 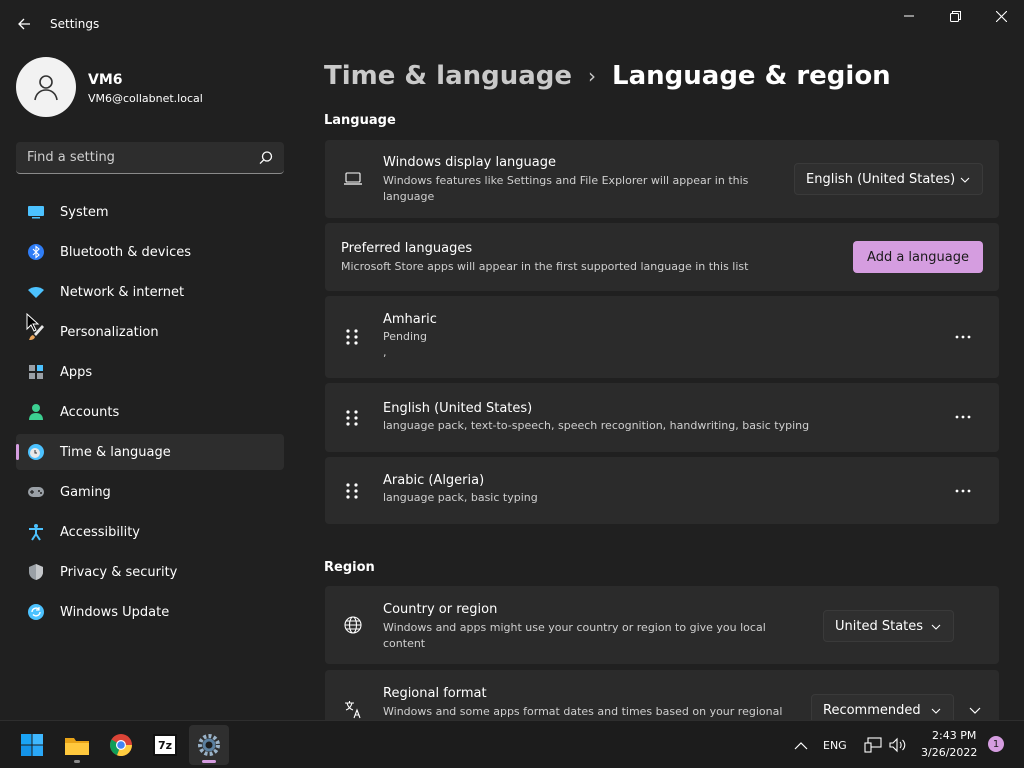 What do you see at coordinates (36, 452) in the screenshot?
I see `clock-globe-icon` at bounding box center [36, 452].